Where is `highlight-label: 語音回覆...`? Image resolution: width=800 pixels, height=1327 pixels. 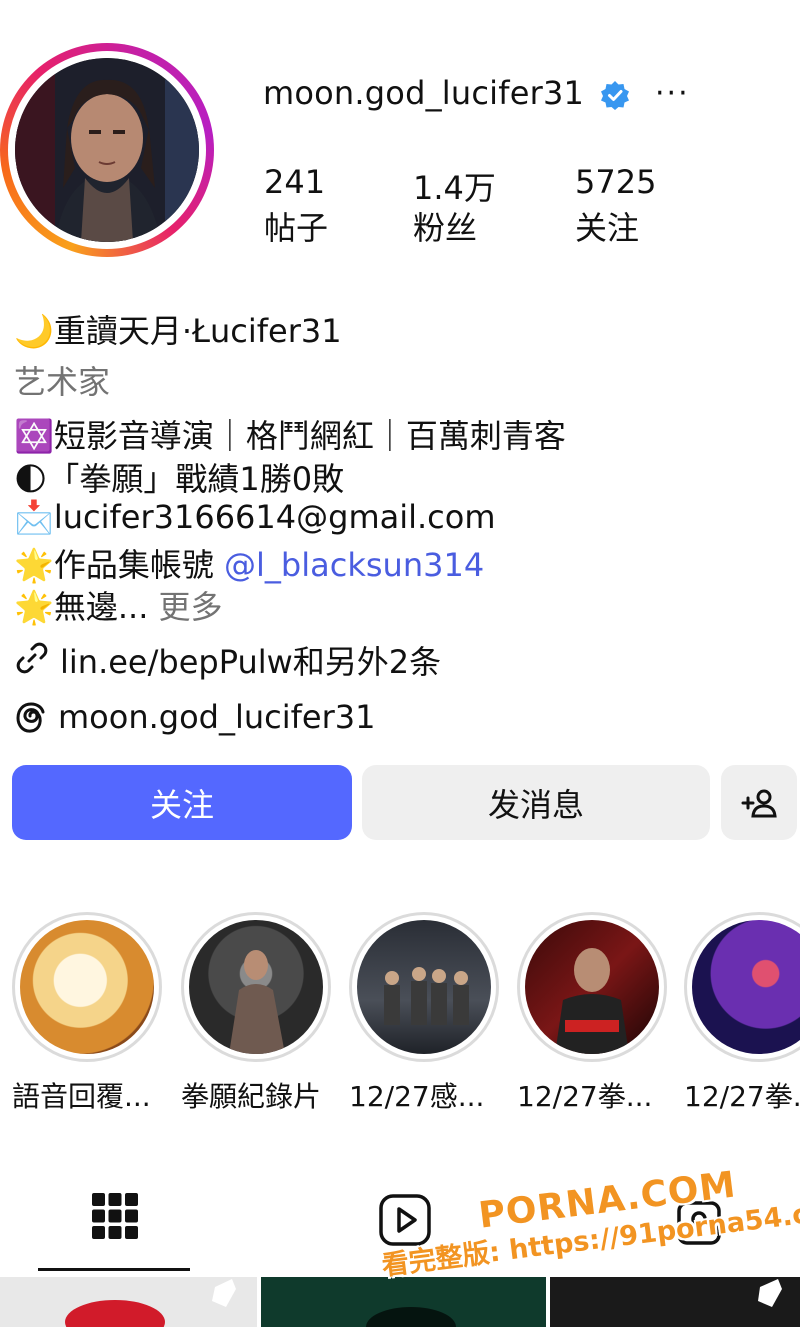
highlight-label: 語音回覆... is located at coordinates (81, 1096).